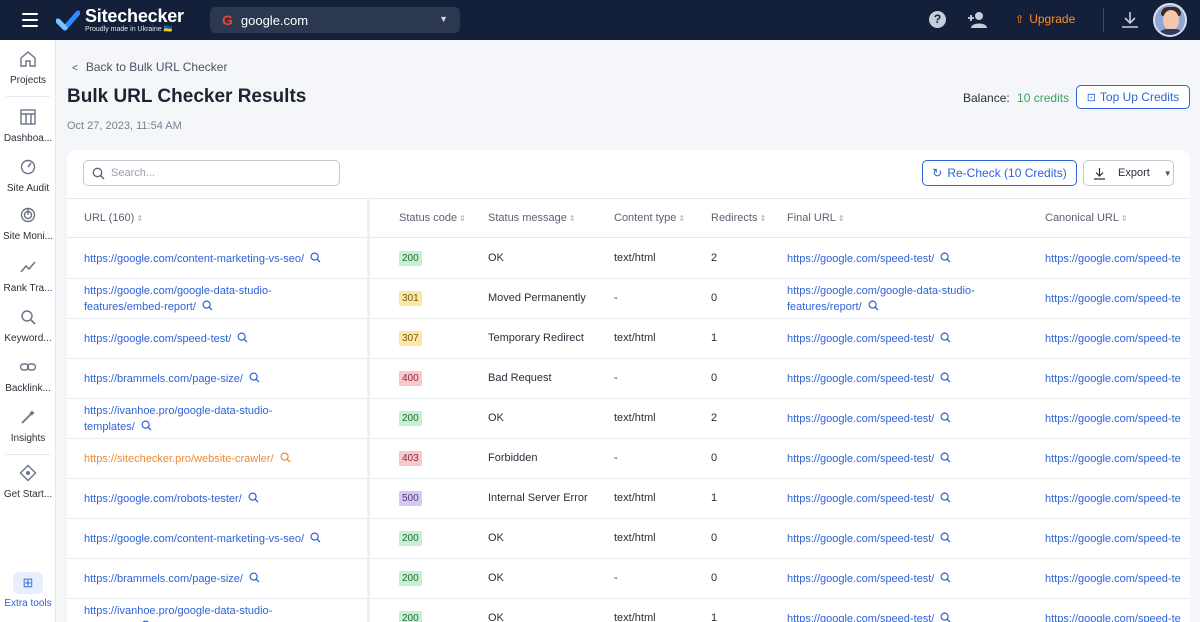 Image resolution: width=1200 pixels, height=622 pixels. What do you see at coordinates (1086, 218) in the screenshot?
I see `column-header-canonical-url: Canonical URL ⇕` at bounding box center [1086, 218].